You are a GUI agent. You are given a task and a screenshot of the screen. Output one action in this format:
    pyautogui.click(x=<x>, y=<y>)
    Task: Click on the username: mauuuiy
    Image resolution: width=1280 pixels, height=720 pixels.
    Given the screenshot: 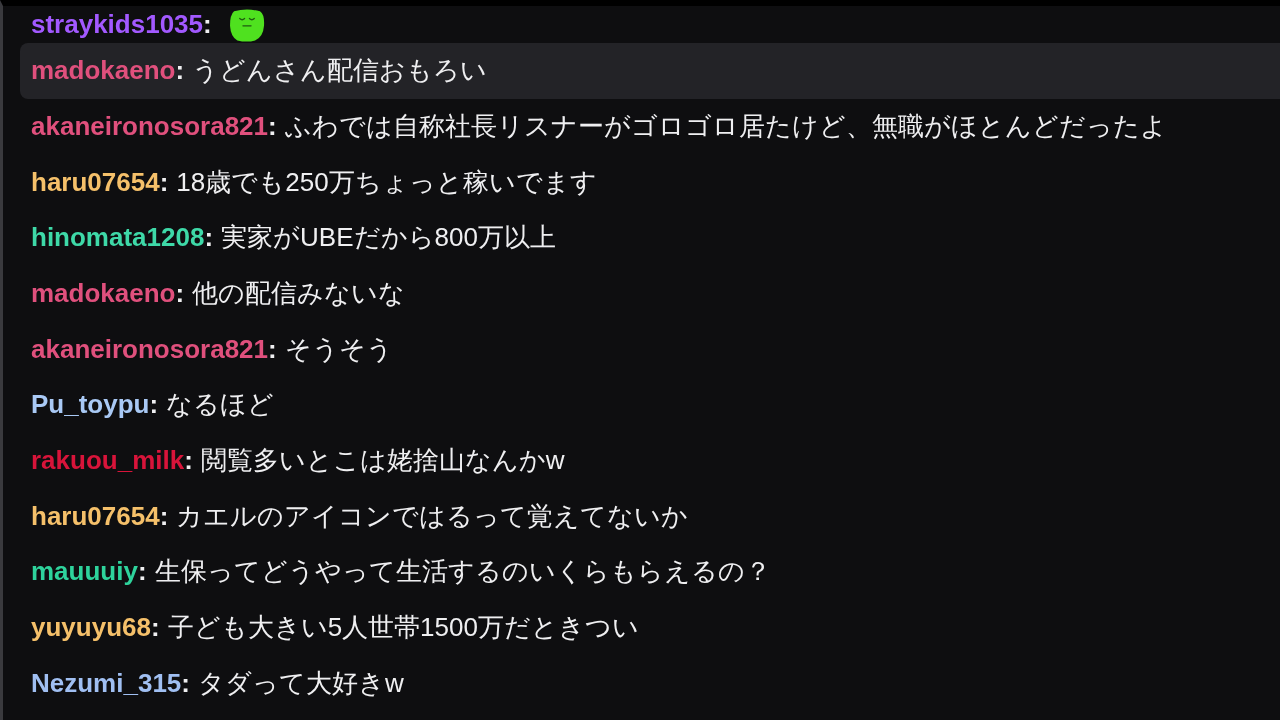 What is the action you would take?
    pyautogui.click(x=84, y=572)
    